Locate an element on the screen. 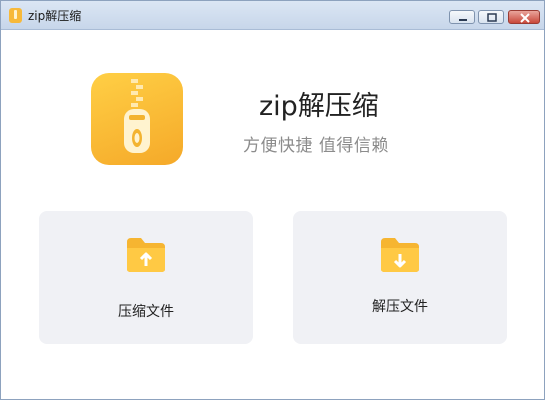 The height and width of the screenshot is (400, 545). window-title: zip解压缩 is located at coordinates (55, 16).